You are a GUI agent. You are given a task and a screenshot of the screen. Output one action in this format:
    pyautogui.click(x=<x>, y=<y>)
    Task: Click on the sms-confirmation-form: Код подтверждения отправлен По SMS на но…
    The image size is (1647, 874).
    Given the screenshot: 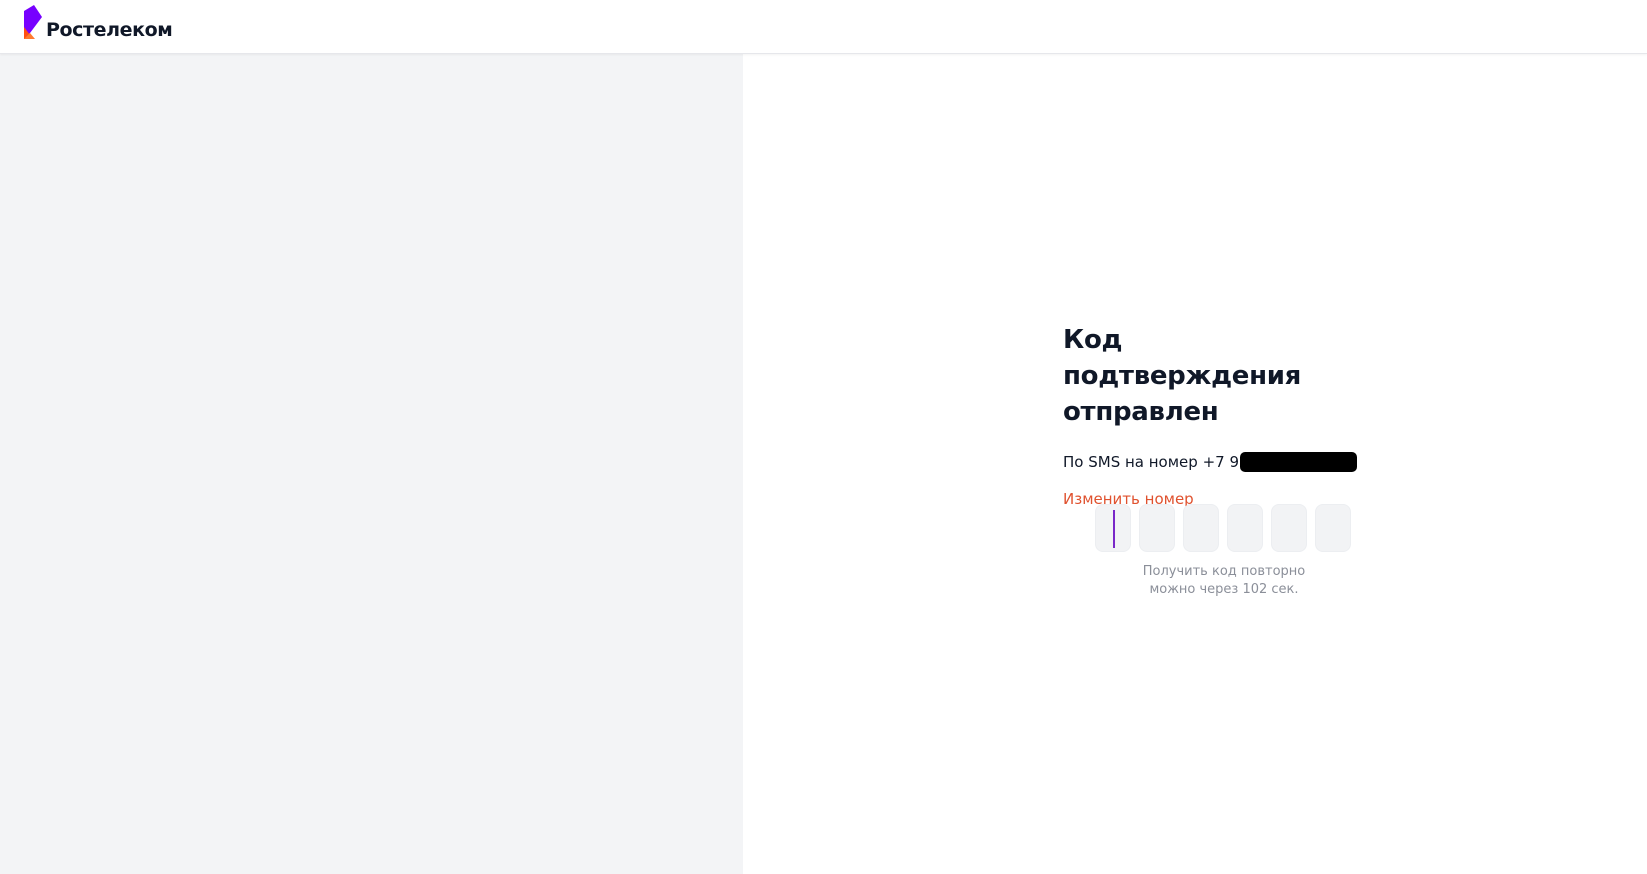 What is the action you would take?
    pyautogui.click(x=1213, y=415)
    